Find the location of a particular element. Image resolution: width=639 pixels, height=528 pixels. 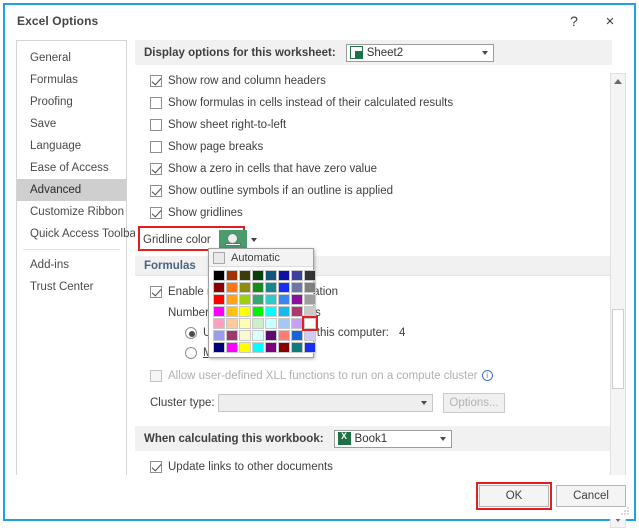

resize-grip-icon is located at coordinates (625, 511).